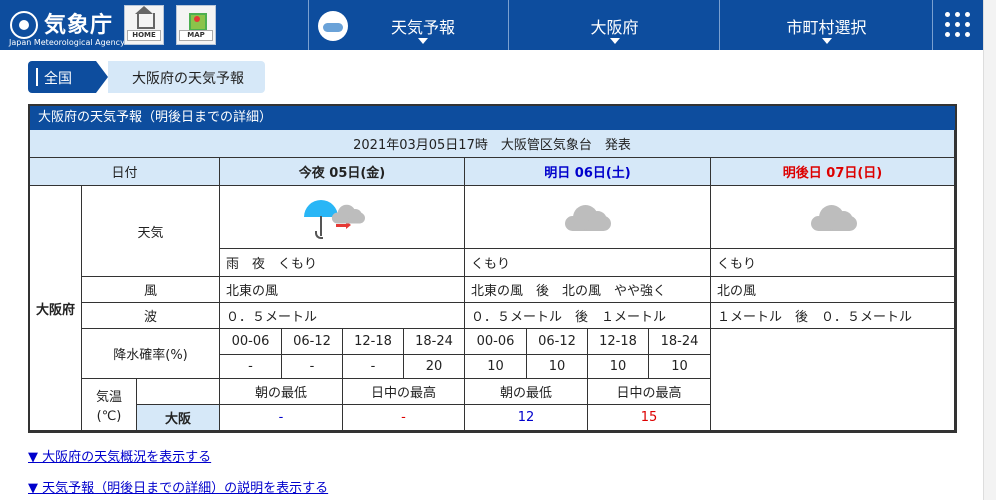 The image size is (996, 500). Describe the element at coordinates (79, 25) in the screenshot. I see `logo-title: 気象庁` at that location.